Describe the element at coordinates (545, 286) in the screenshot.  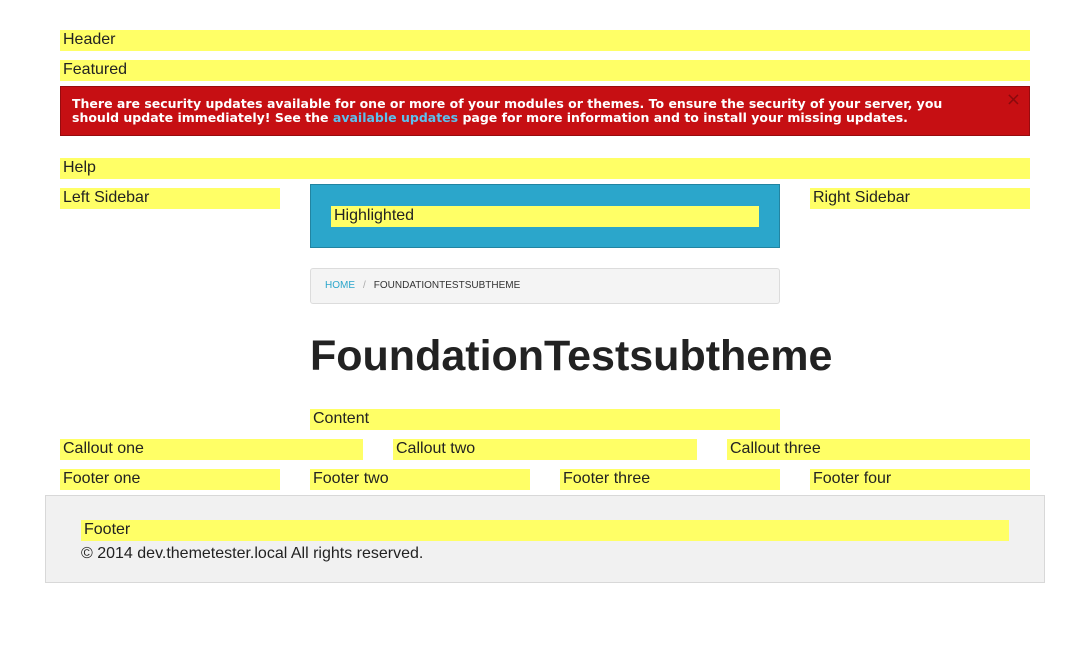
I see `breadcrumb: HOME / FOUNDATIONTESTSUBTHEME` at that location.